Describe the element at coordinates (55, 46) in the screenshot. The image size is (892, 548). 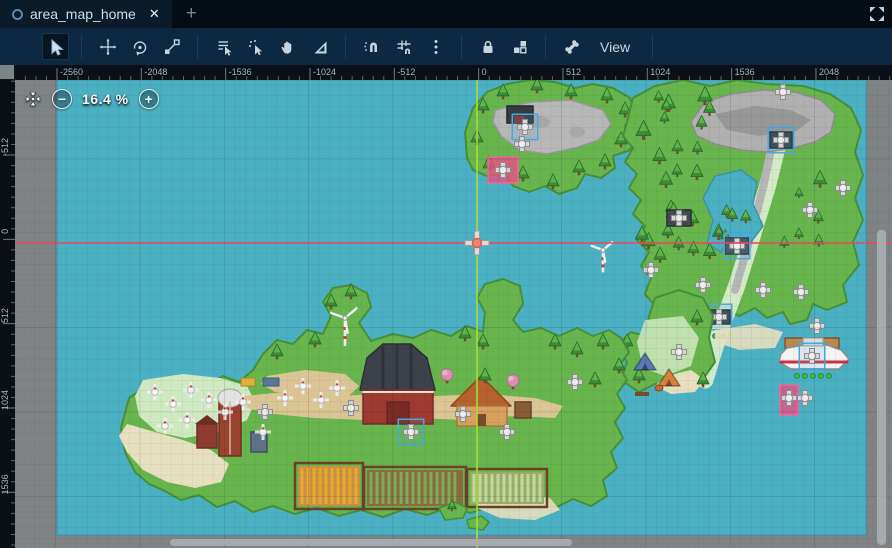
I see `select-tool-icon` at that location.